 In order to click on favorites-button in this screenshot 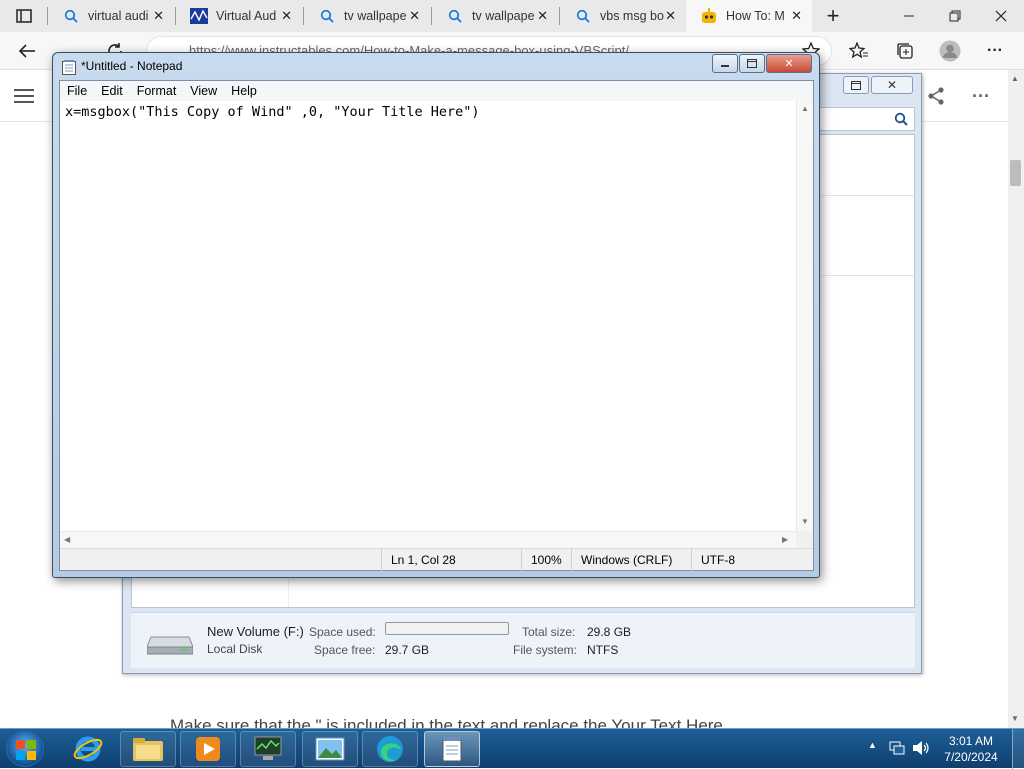, I will do `click(859, 51)`.